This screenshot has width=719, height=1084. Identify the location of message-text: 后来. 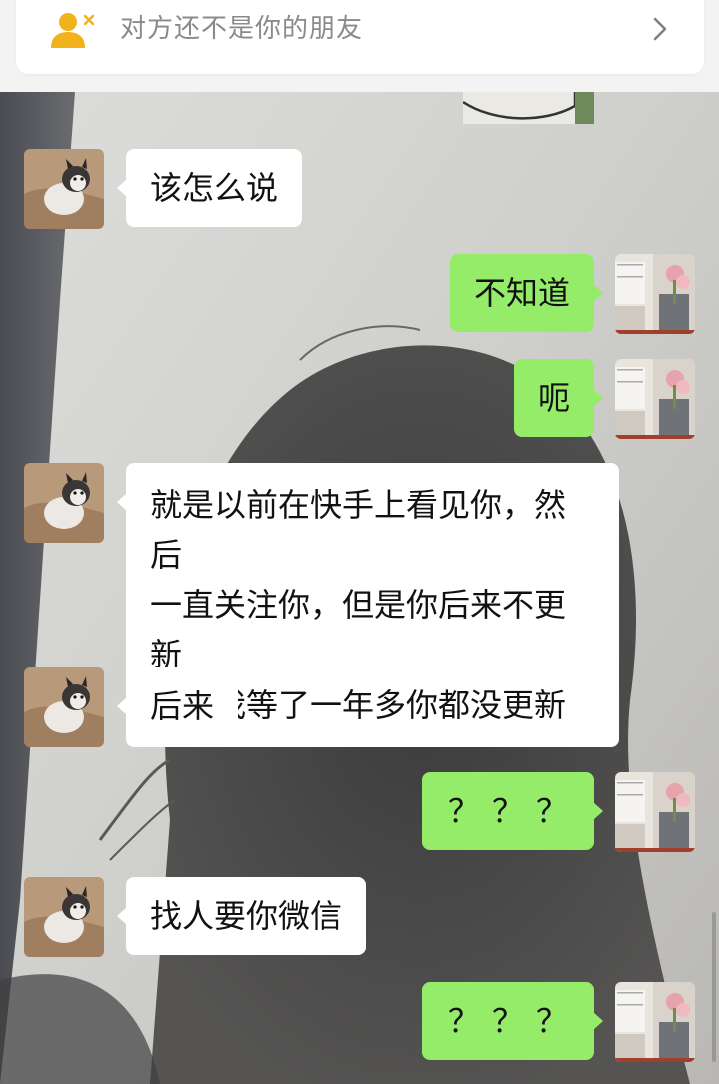
(182, 706).